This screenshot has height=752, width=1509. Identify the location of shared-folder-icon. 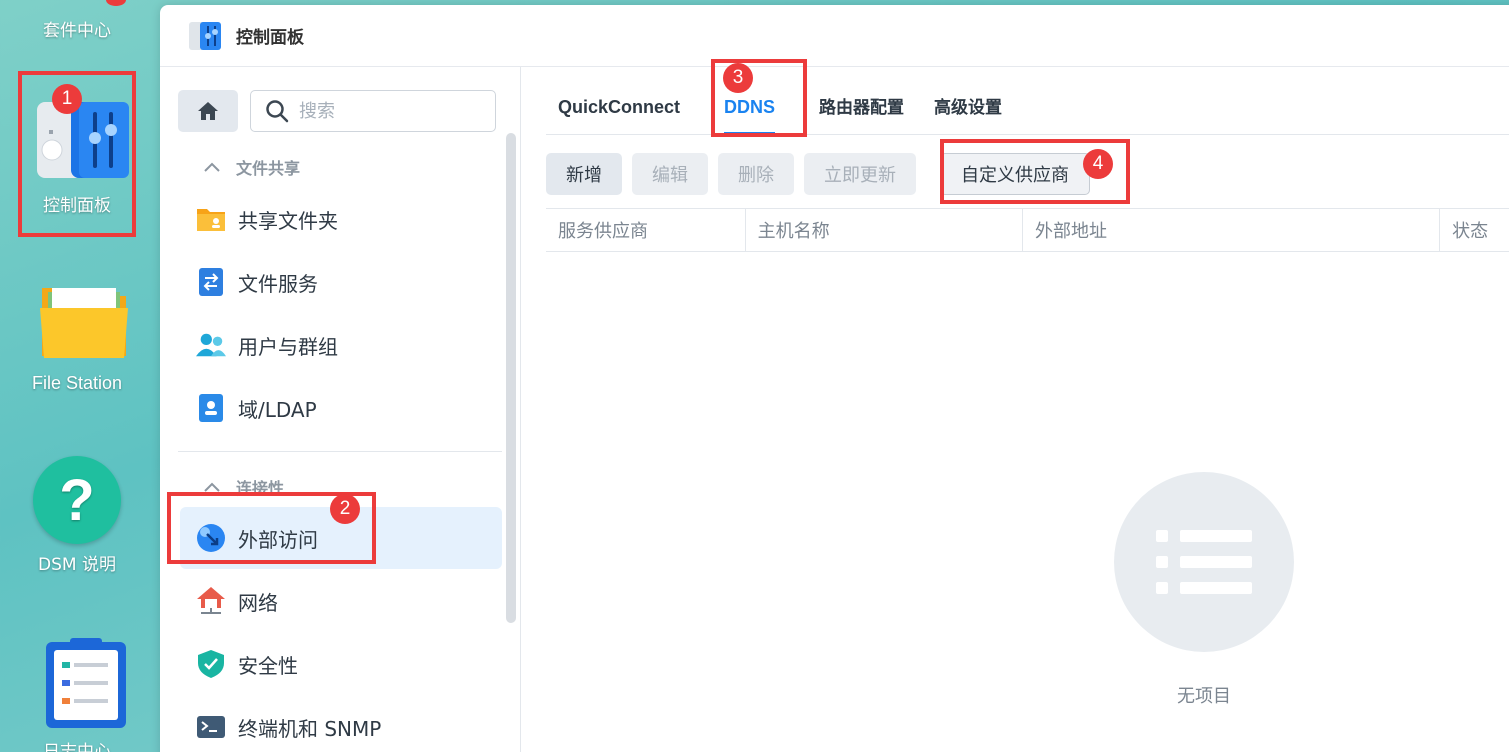
(211, 219).